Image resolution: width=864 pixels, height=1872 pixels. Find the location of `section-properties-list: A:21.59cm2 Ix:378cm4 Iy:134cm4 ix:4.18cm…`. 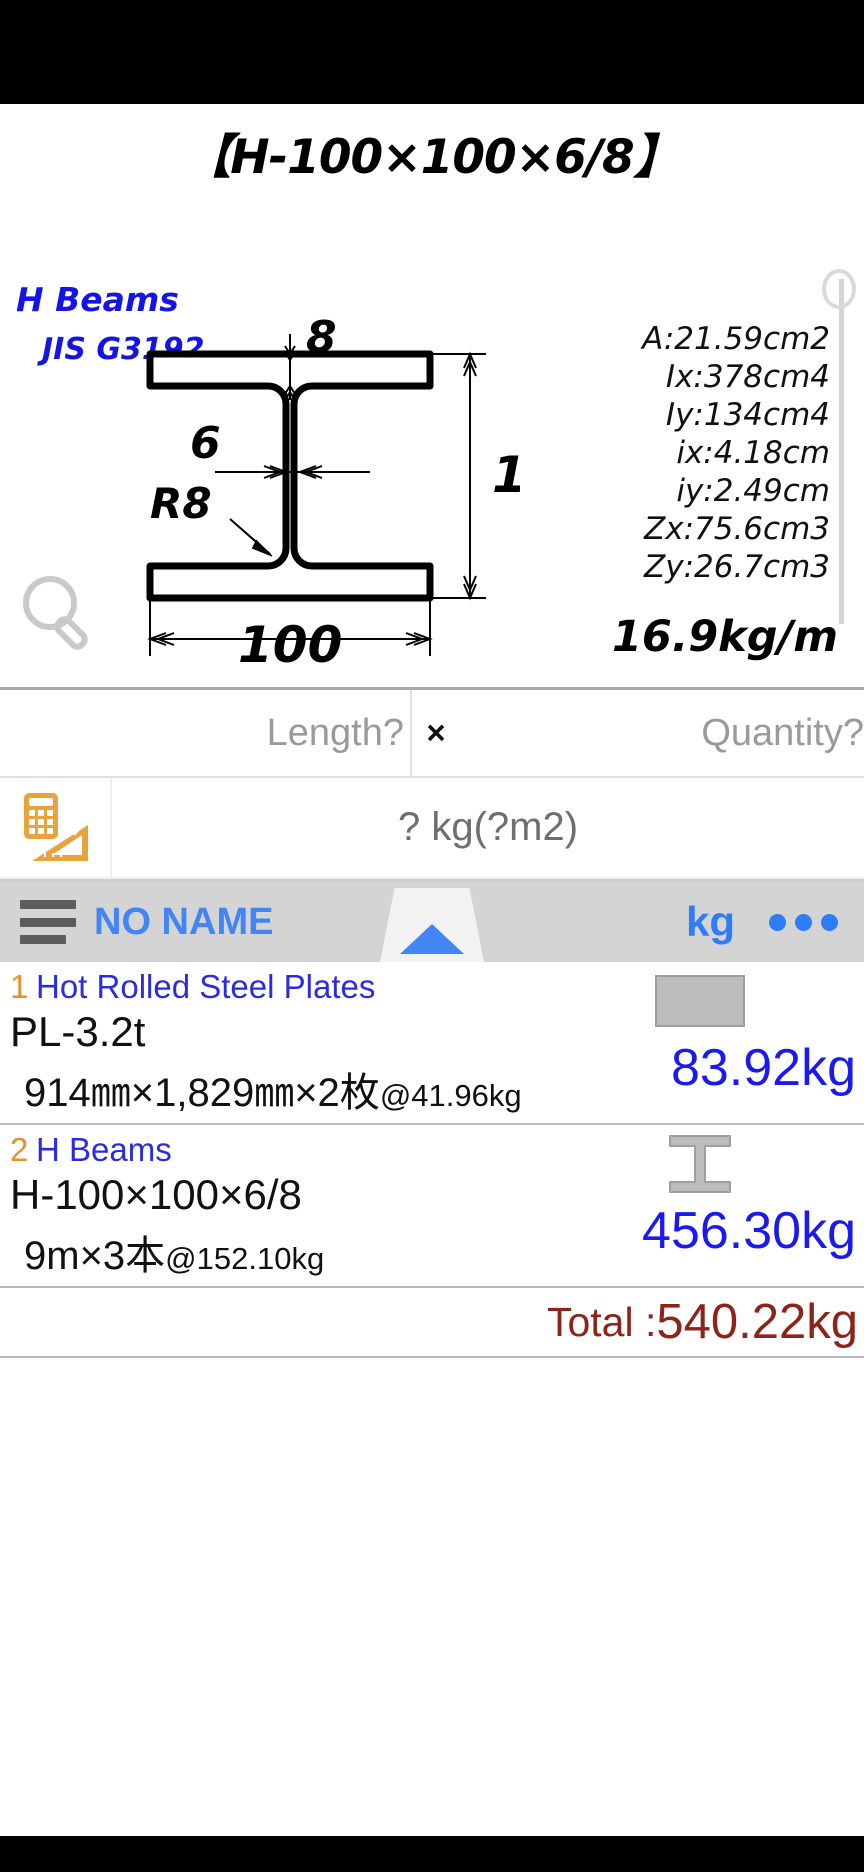

section-properties-list: A:21.59cm2 Ix:378cm4 Iy:134cm4 ix:4.18cm… is located at coordinates (736, 453).